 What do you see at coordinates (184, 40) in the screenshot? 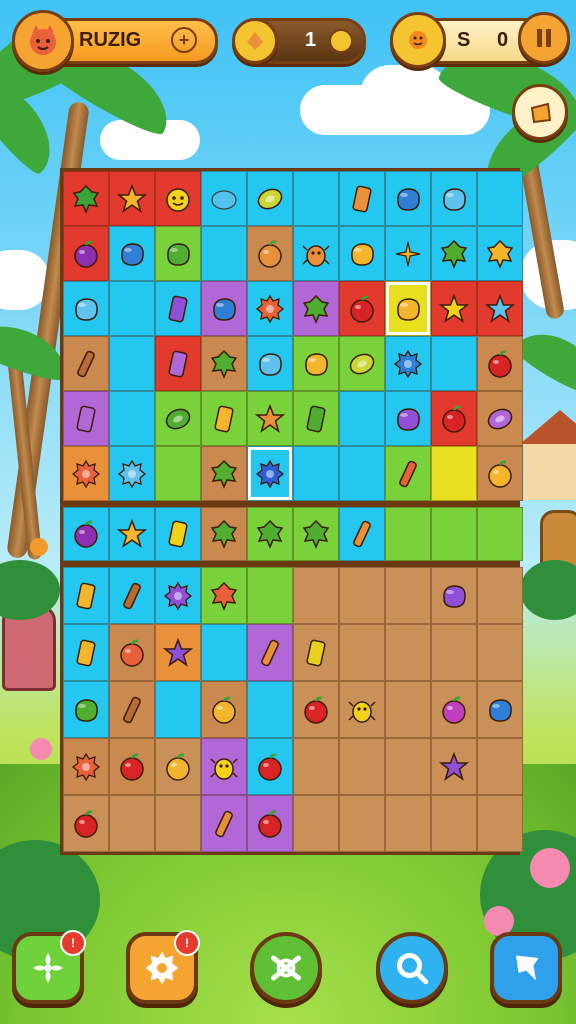
I see `add-icon: +` at bounding box center [184, 40].